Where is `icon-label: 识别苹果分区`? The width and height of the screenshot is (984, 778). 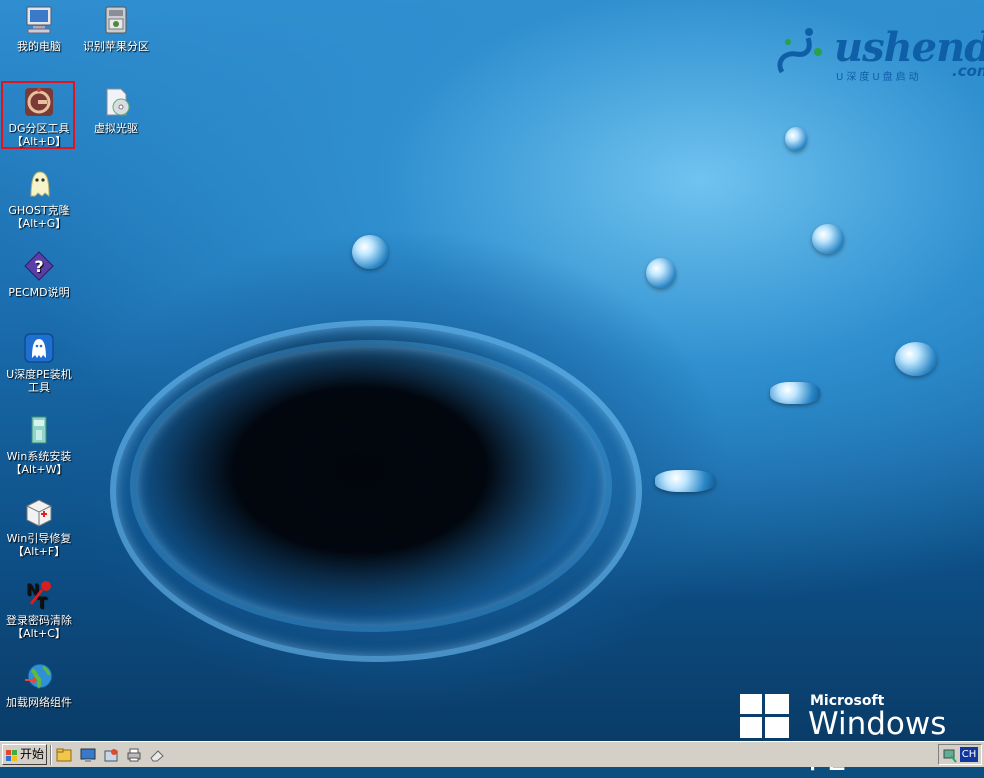
icon-label: 识别苹果分区 is located at coordinates (116, 46).